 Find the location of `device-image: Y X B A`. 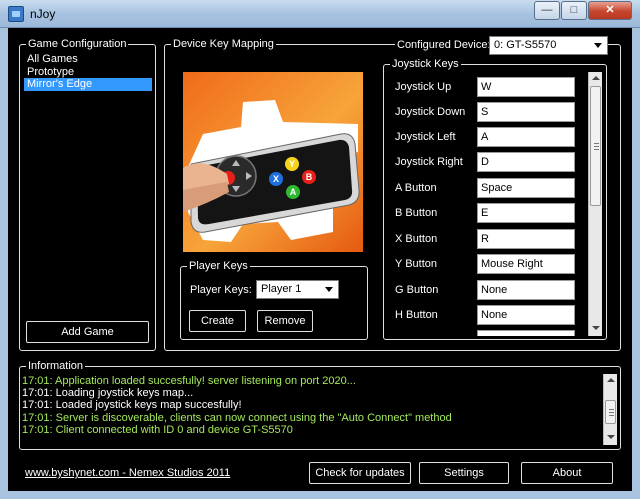

device-image: Y X B A is located at coordinates (273, 162).